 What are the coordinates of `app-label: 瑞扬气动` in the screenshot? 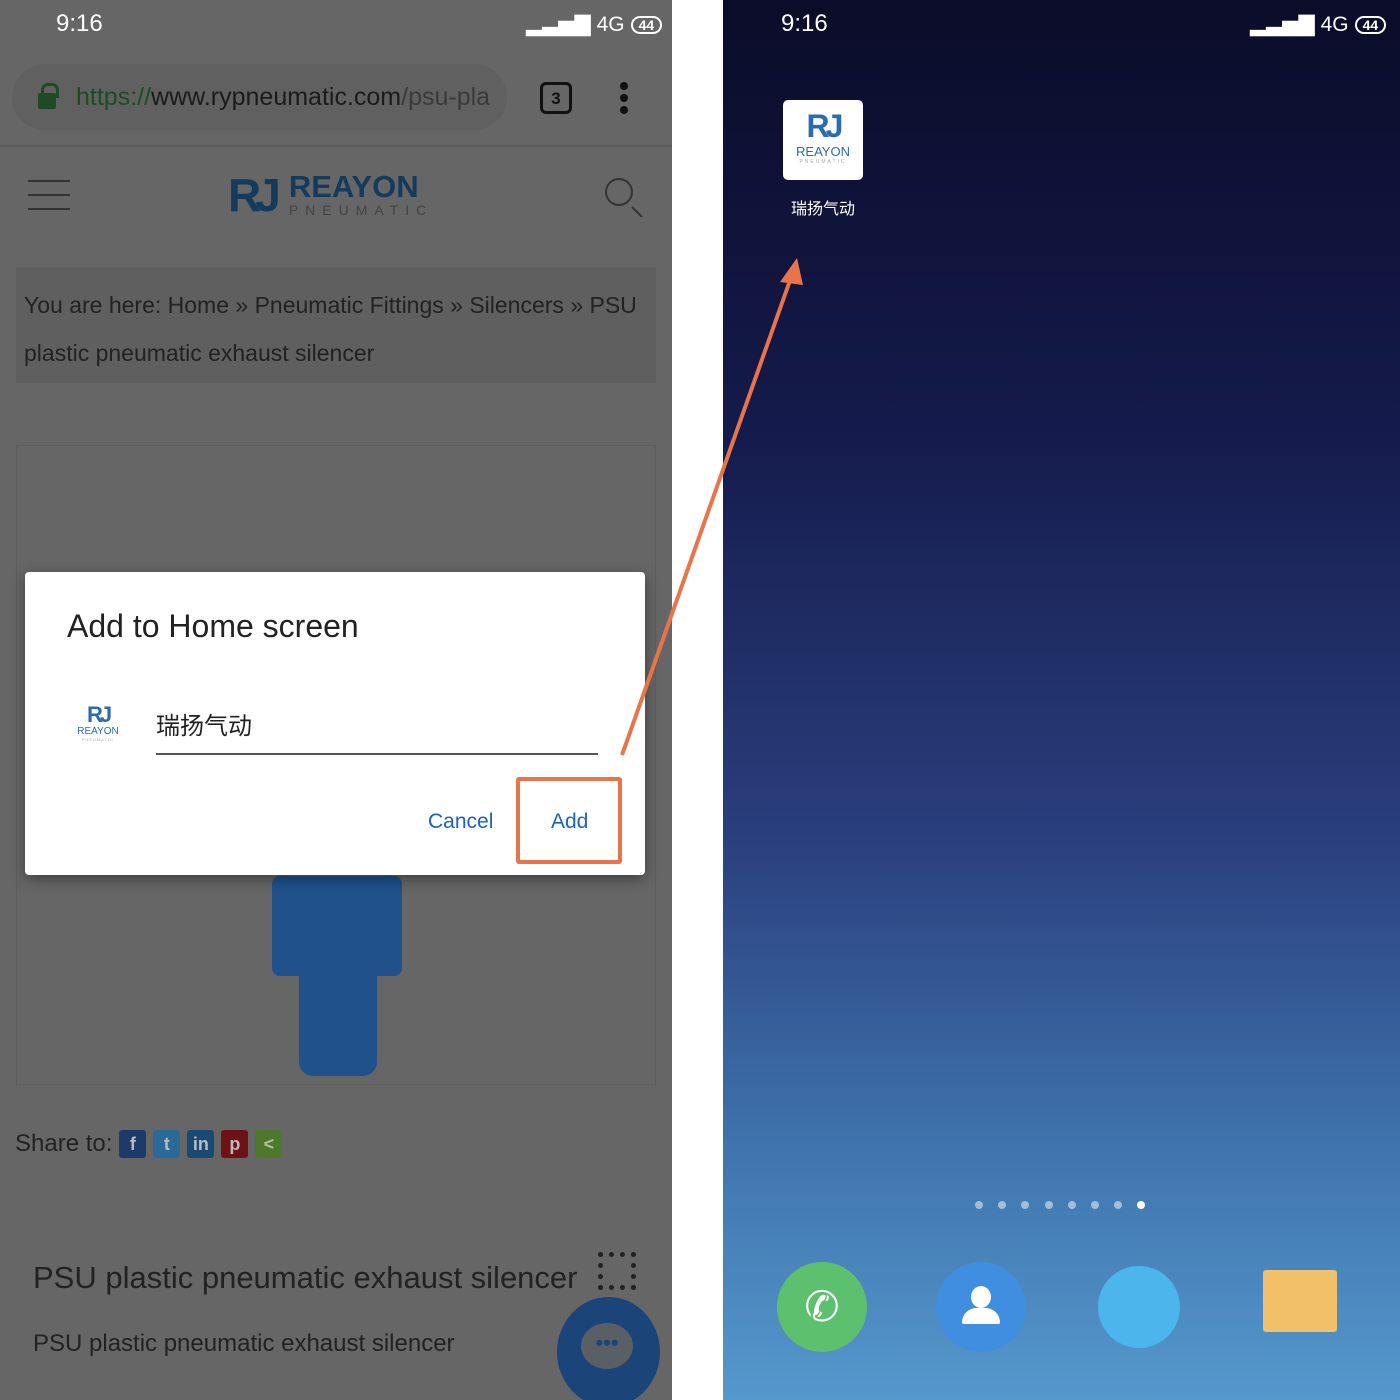 It's located at (822, 209).